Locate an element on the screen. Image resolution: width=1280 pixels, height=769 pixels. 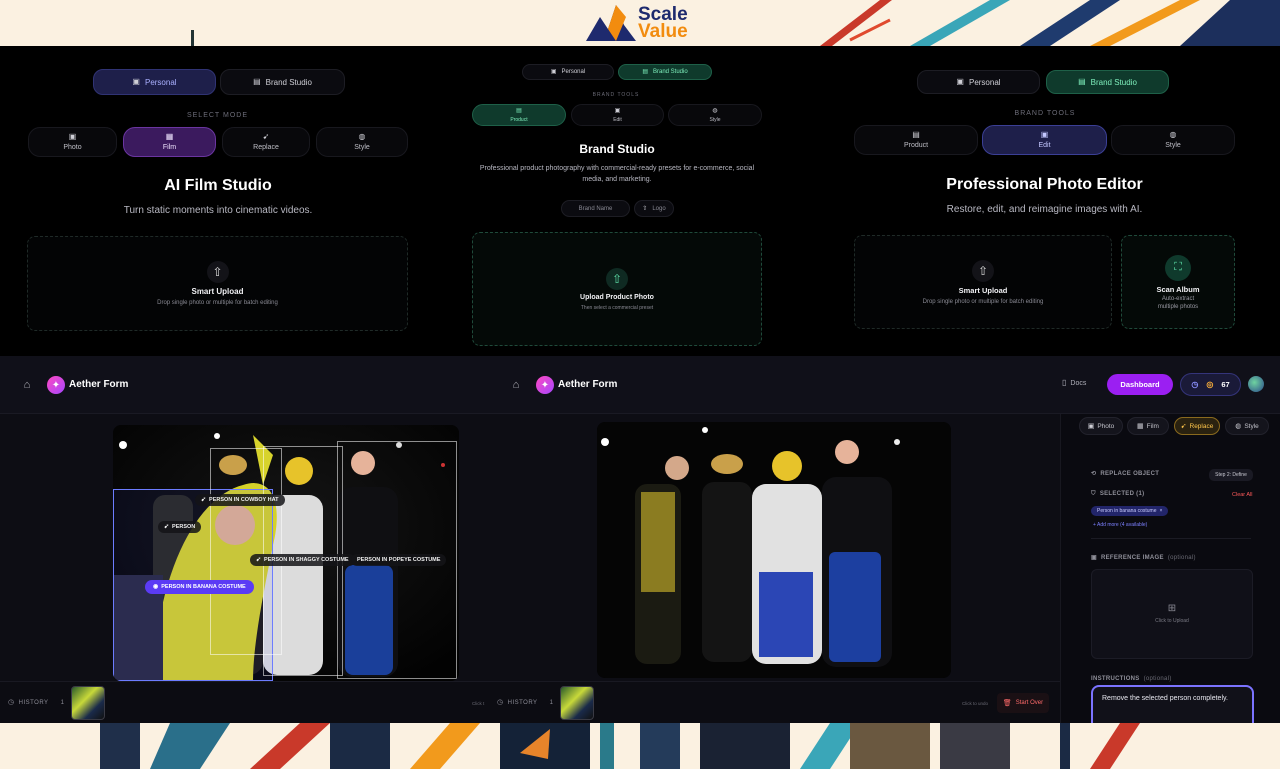
detection-tag-popeye: PERSON IN POPEYE COSTUME is located at coordinates (399, 560).